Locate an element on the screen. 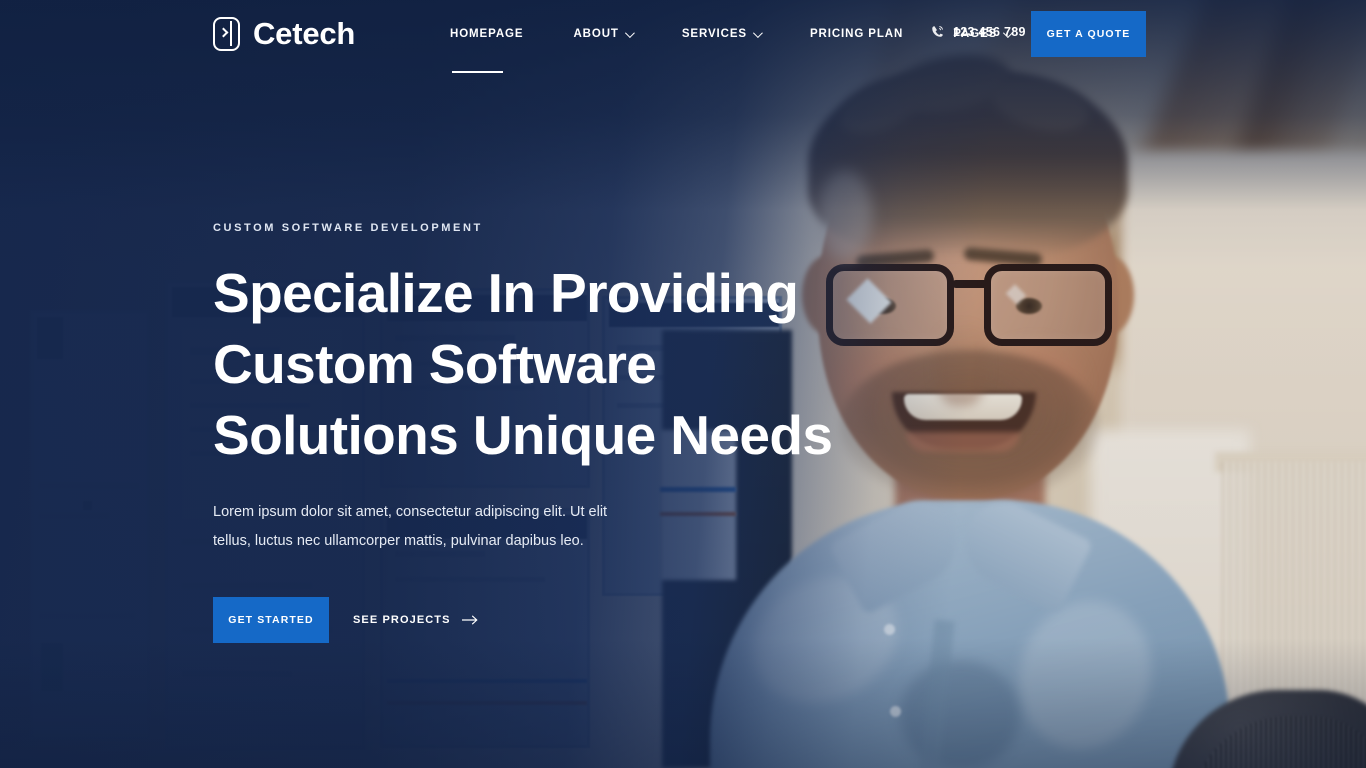 The width and height of the screenshot is (1366, 768). headline-line-3: Solutions Unique Needs is located at coordinates (523, 435).